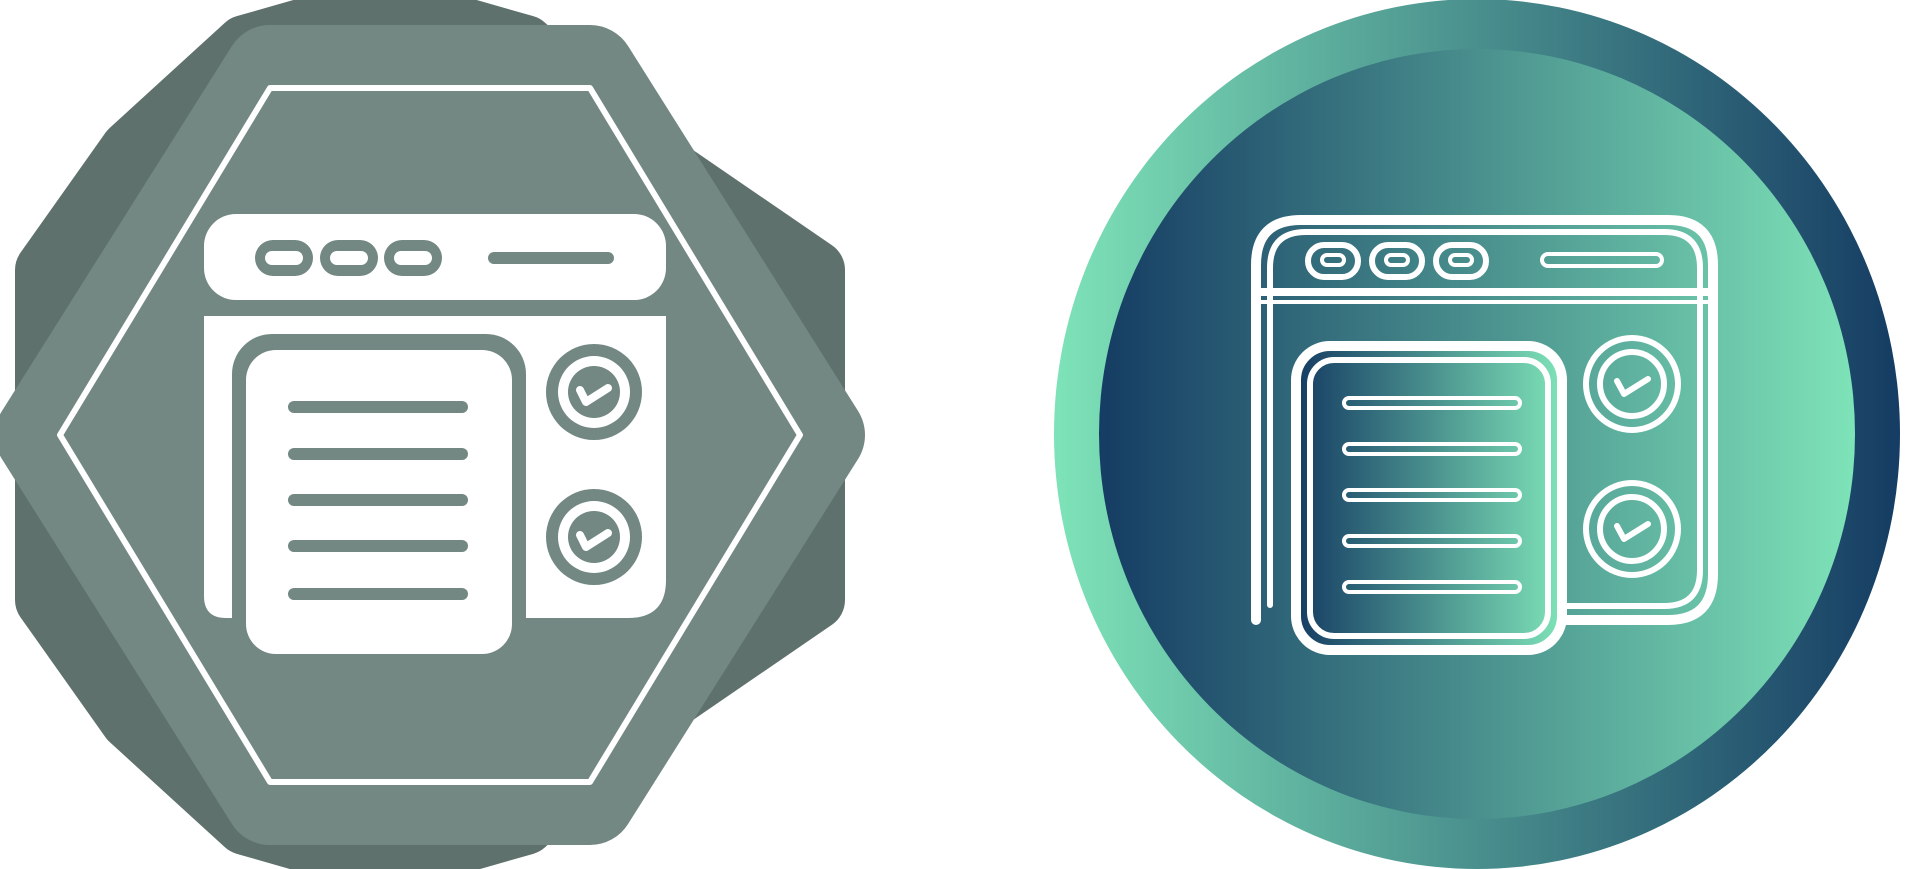  I want to click on address-bar-line, so click(551, 258).